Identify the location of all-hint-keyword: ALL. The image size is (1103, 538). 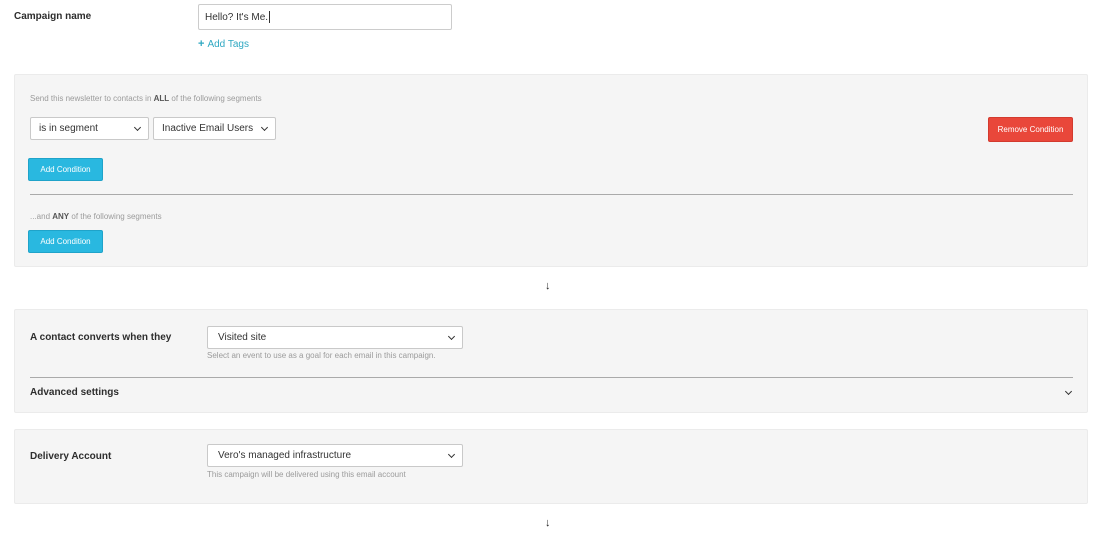
(161, 98).